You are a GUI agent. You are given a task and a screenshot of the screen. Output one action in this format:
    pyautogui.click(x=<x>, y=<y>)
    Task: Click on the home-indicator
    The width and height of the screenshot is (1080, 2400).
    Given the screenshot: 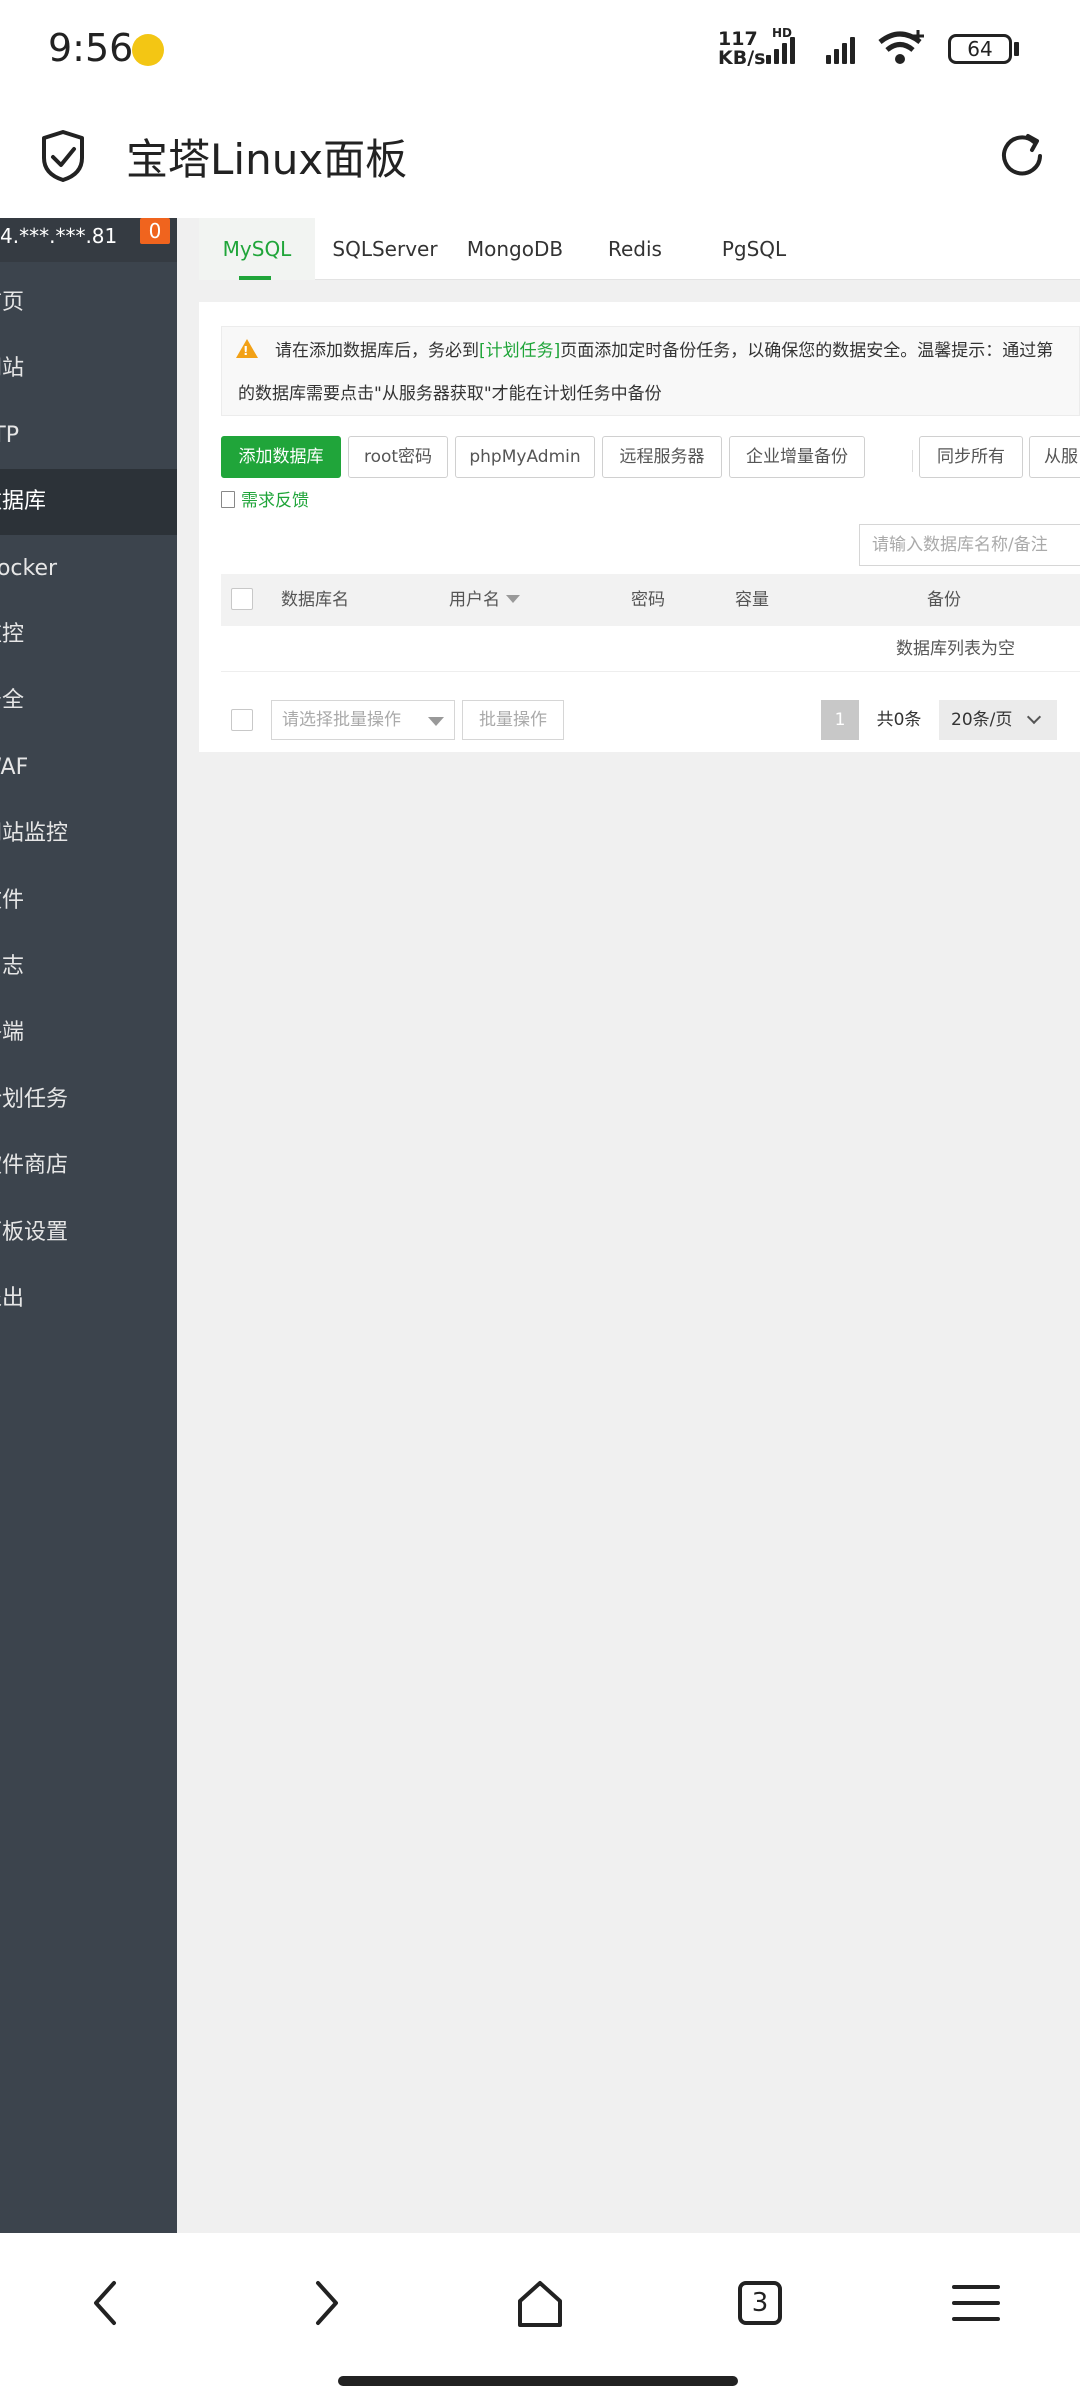 What is the action you would take?
    pyautogui.click(x=538, y=2381)
    